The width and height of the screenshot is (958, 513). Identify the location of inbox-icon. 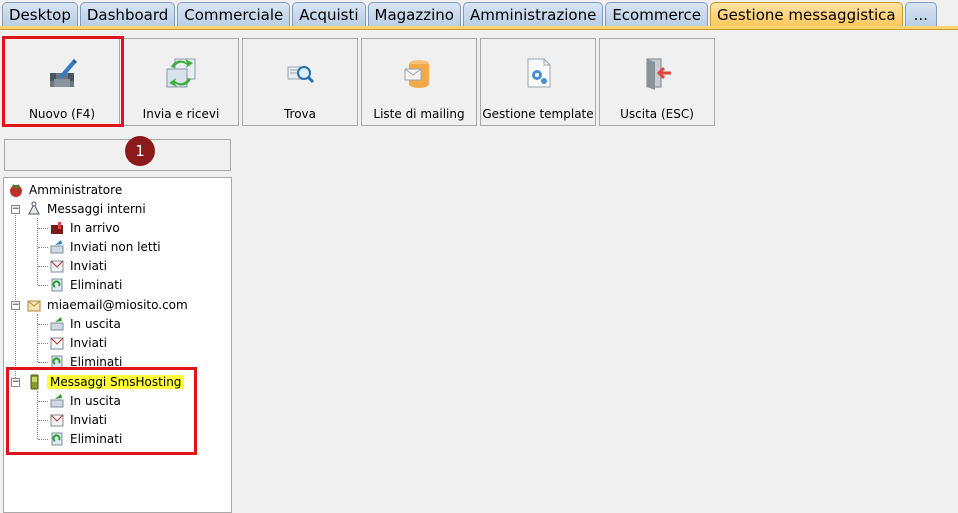
(57, 227).